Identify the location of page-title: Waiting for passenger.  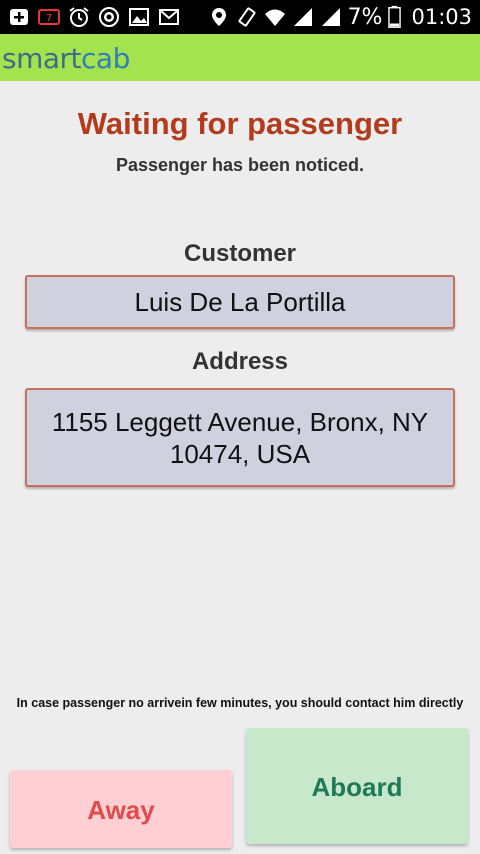
(240, 123).